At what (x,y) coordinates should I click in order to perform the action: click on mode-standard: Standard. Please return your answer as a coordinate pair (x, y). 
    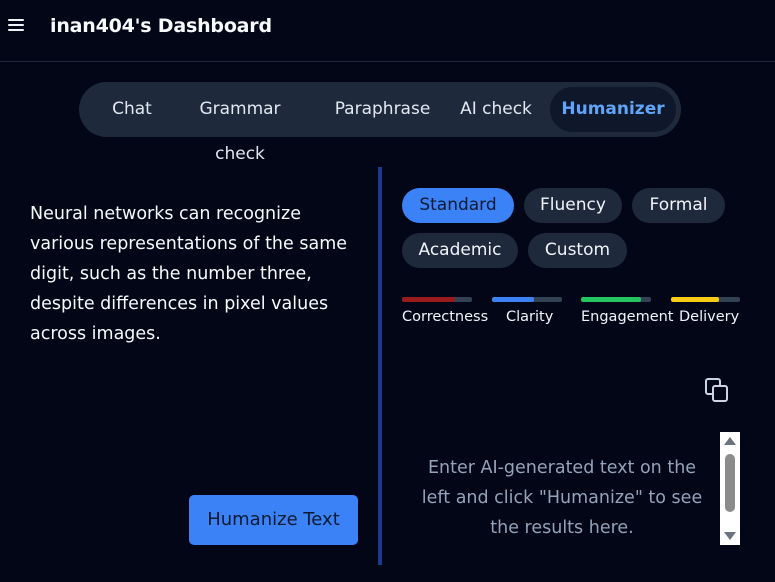
    Looking at the image, I should click on (458, 205).